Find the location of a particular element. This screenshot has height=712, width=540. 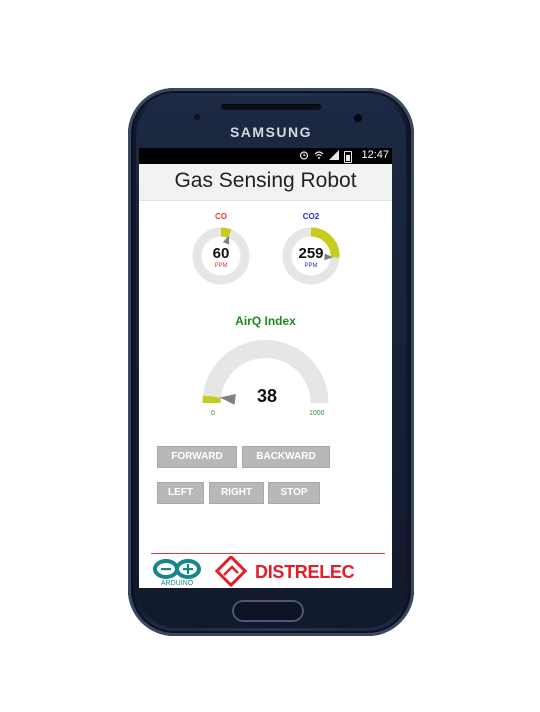

distrelec-logo: DISTRELEC is located at coordinates (300, 572).